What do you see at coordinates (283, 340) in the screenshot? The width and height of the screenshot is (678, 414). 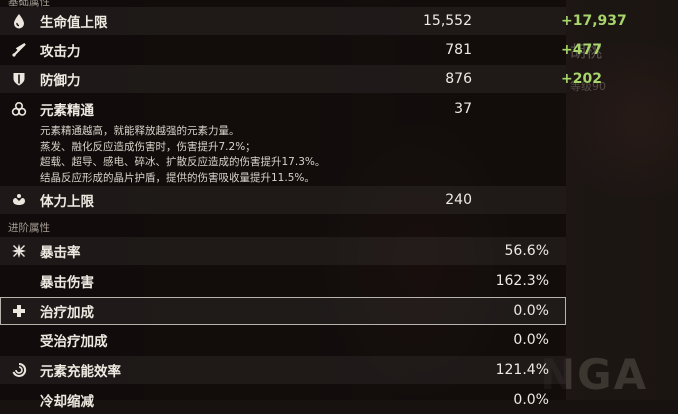 I see `stat-row-incoming-healing: 受治疗加成 0.0%` at bounding box center [283, 340].